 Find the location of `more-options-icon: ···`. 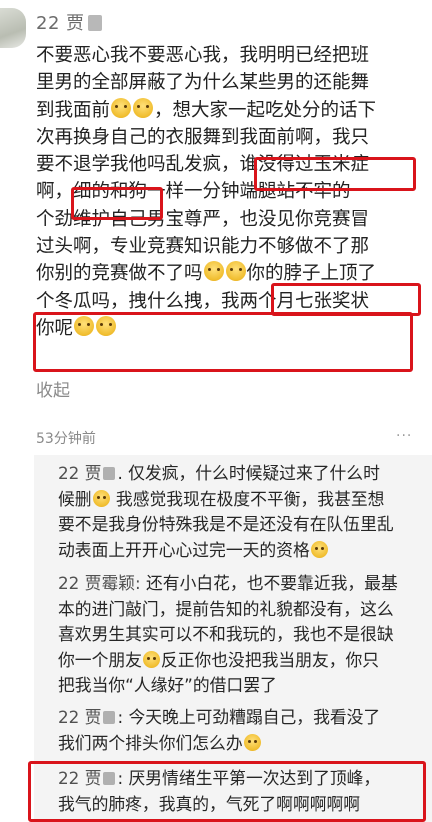

more-options-icon: ··· is located at coordinates (407, 436).